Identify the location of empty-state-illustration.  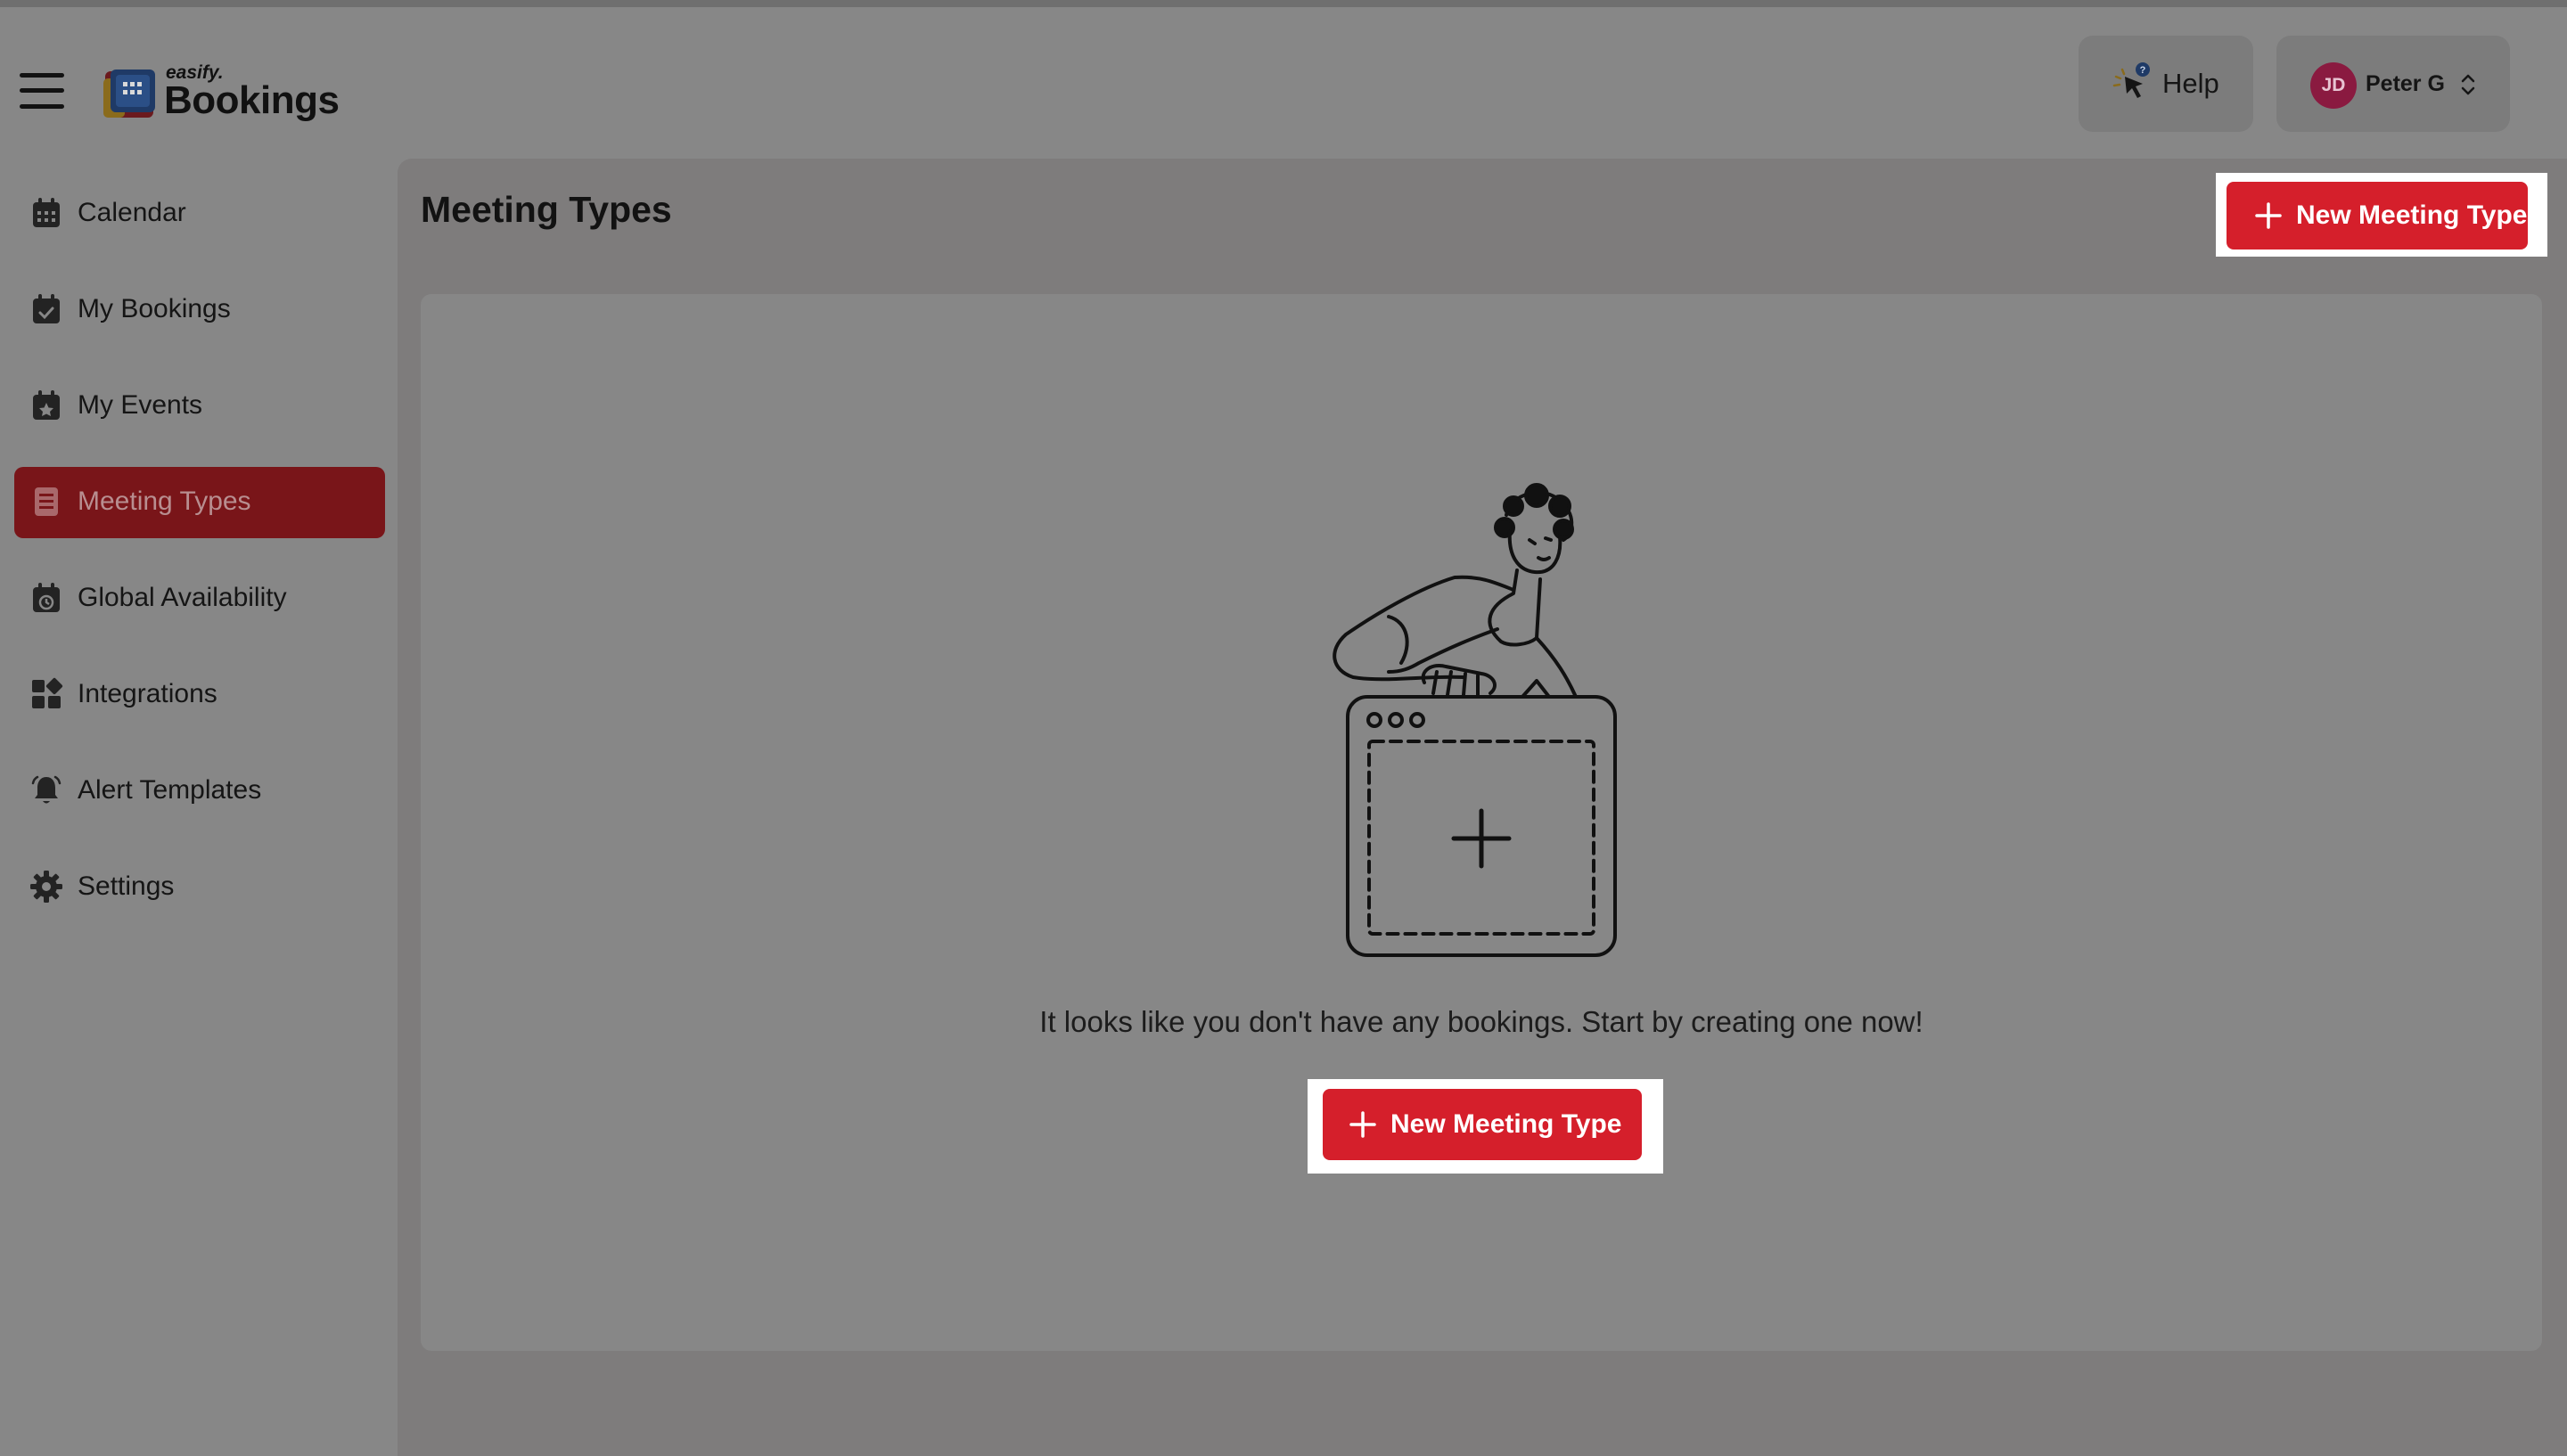
(1475, 720).